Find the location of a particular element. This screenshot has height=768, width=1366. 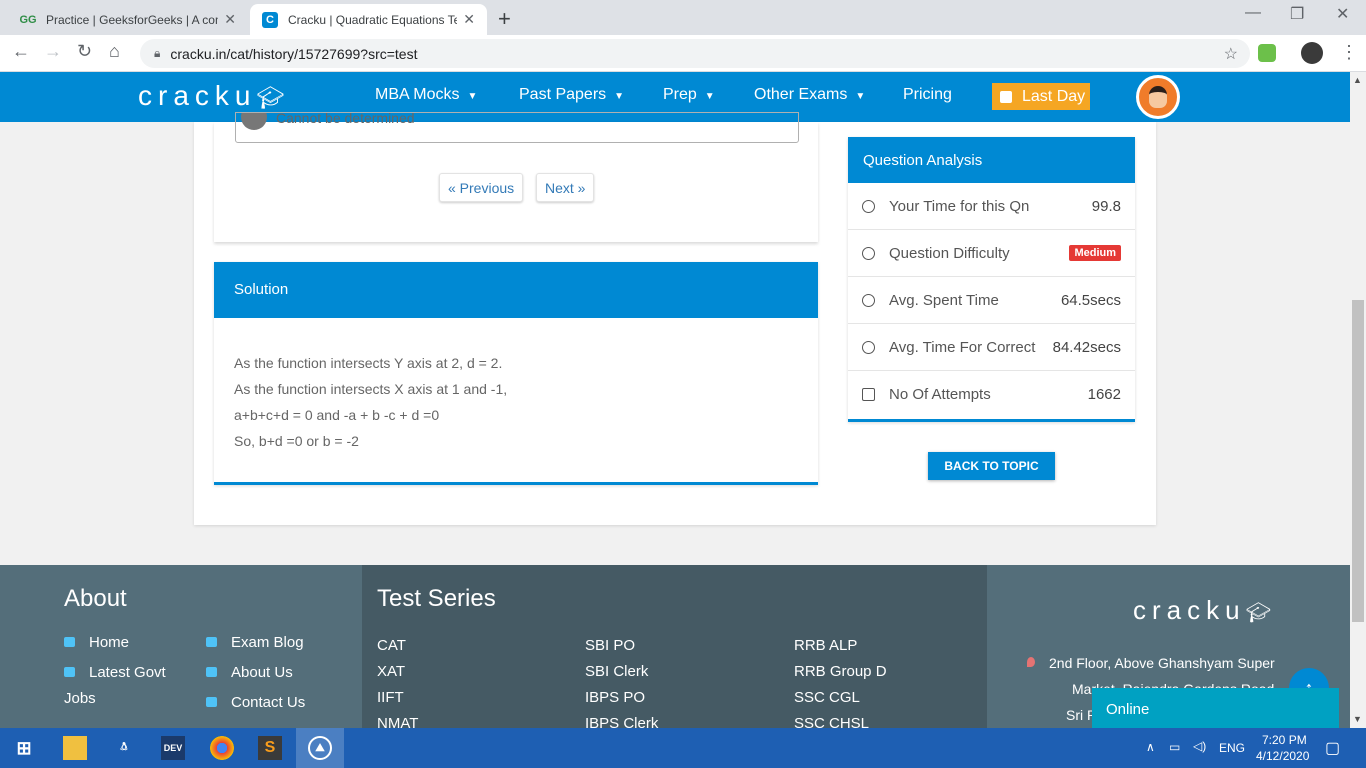

footer-test-series-title: Test Series is located at coordinates (436, 598).